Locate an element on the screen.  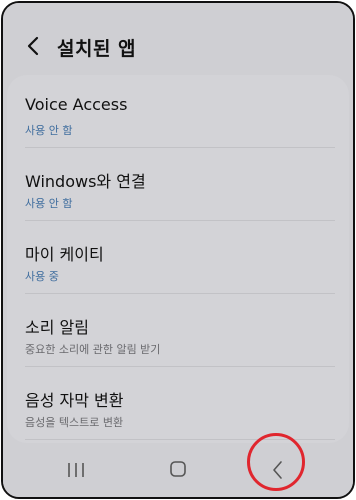
item-description: 음성을 텍스트로 변환 is located at coordinates (74, 422).